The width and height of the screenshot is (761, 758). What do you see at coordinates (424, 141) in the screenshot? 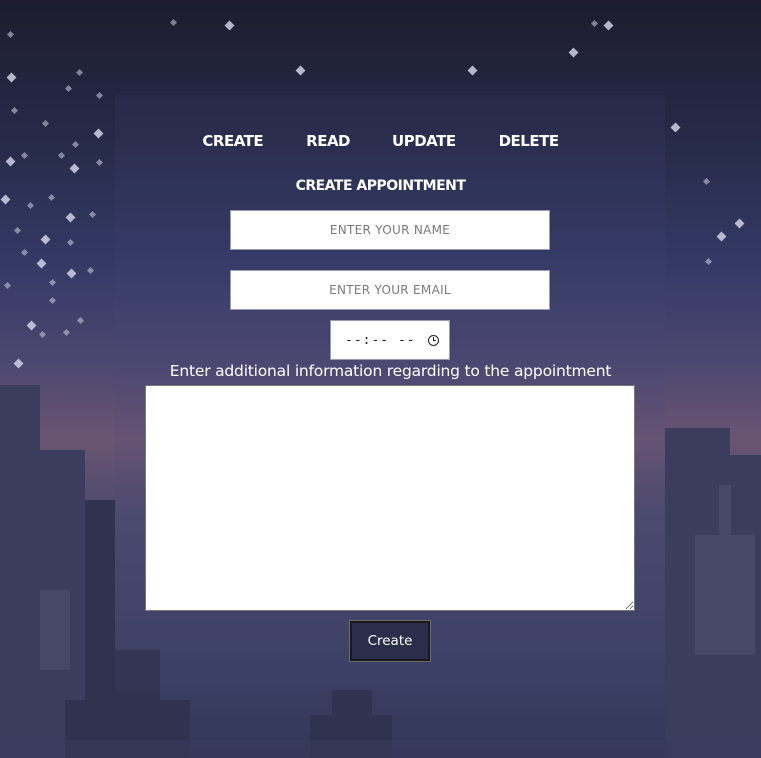
I see `nav-update: UPDATE` at bounding box center [424, 141].